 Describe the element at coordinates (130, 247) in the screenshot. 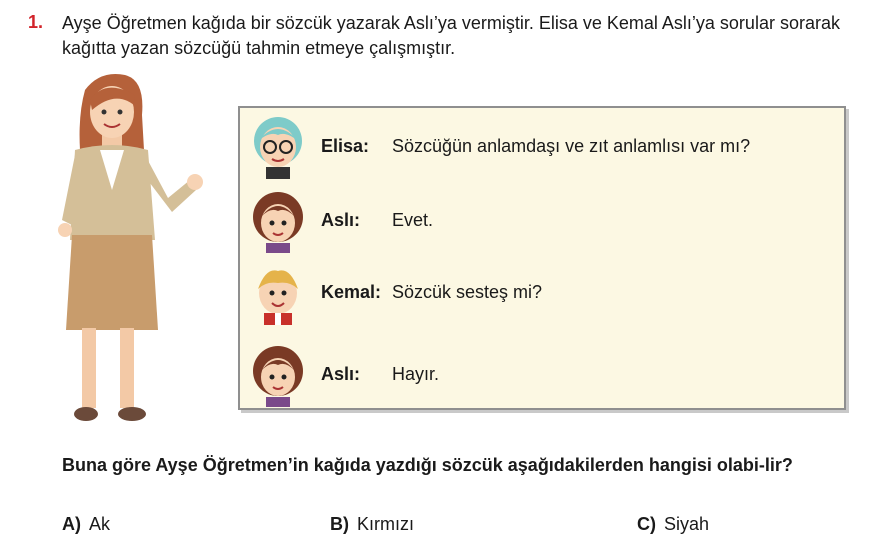

I see `teacher-illustration` at that location.